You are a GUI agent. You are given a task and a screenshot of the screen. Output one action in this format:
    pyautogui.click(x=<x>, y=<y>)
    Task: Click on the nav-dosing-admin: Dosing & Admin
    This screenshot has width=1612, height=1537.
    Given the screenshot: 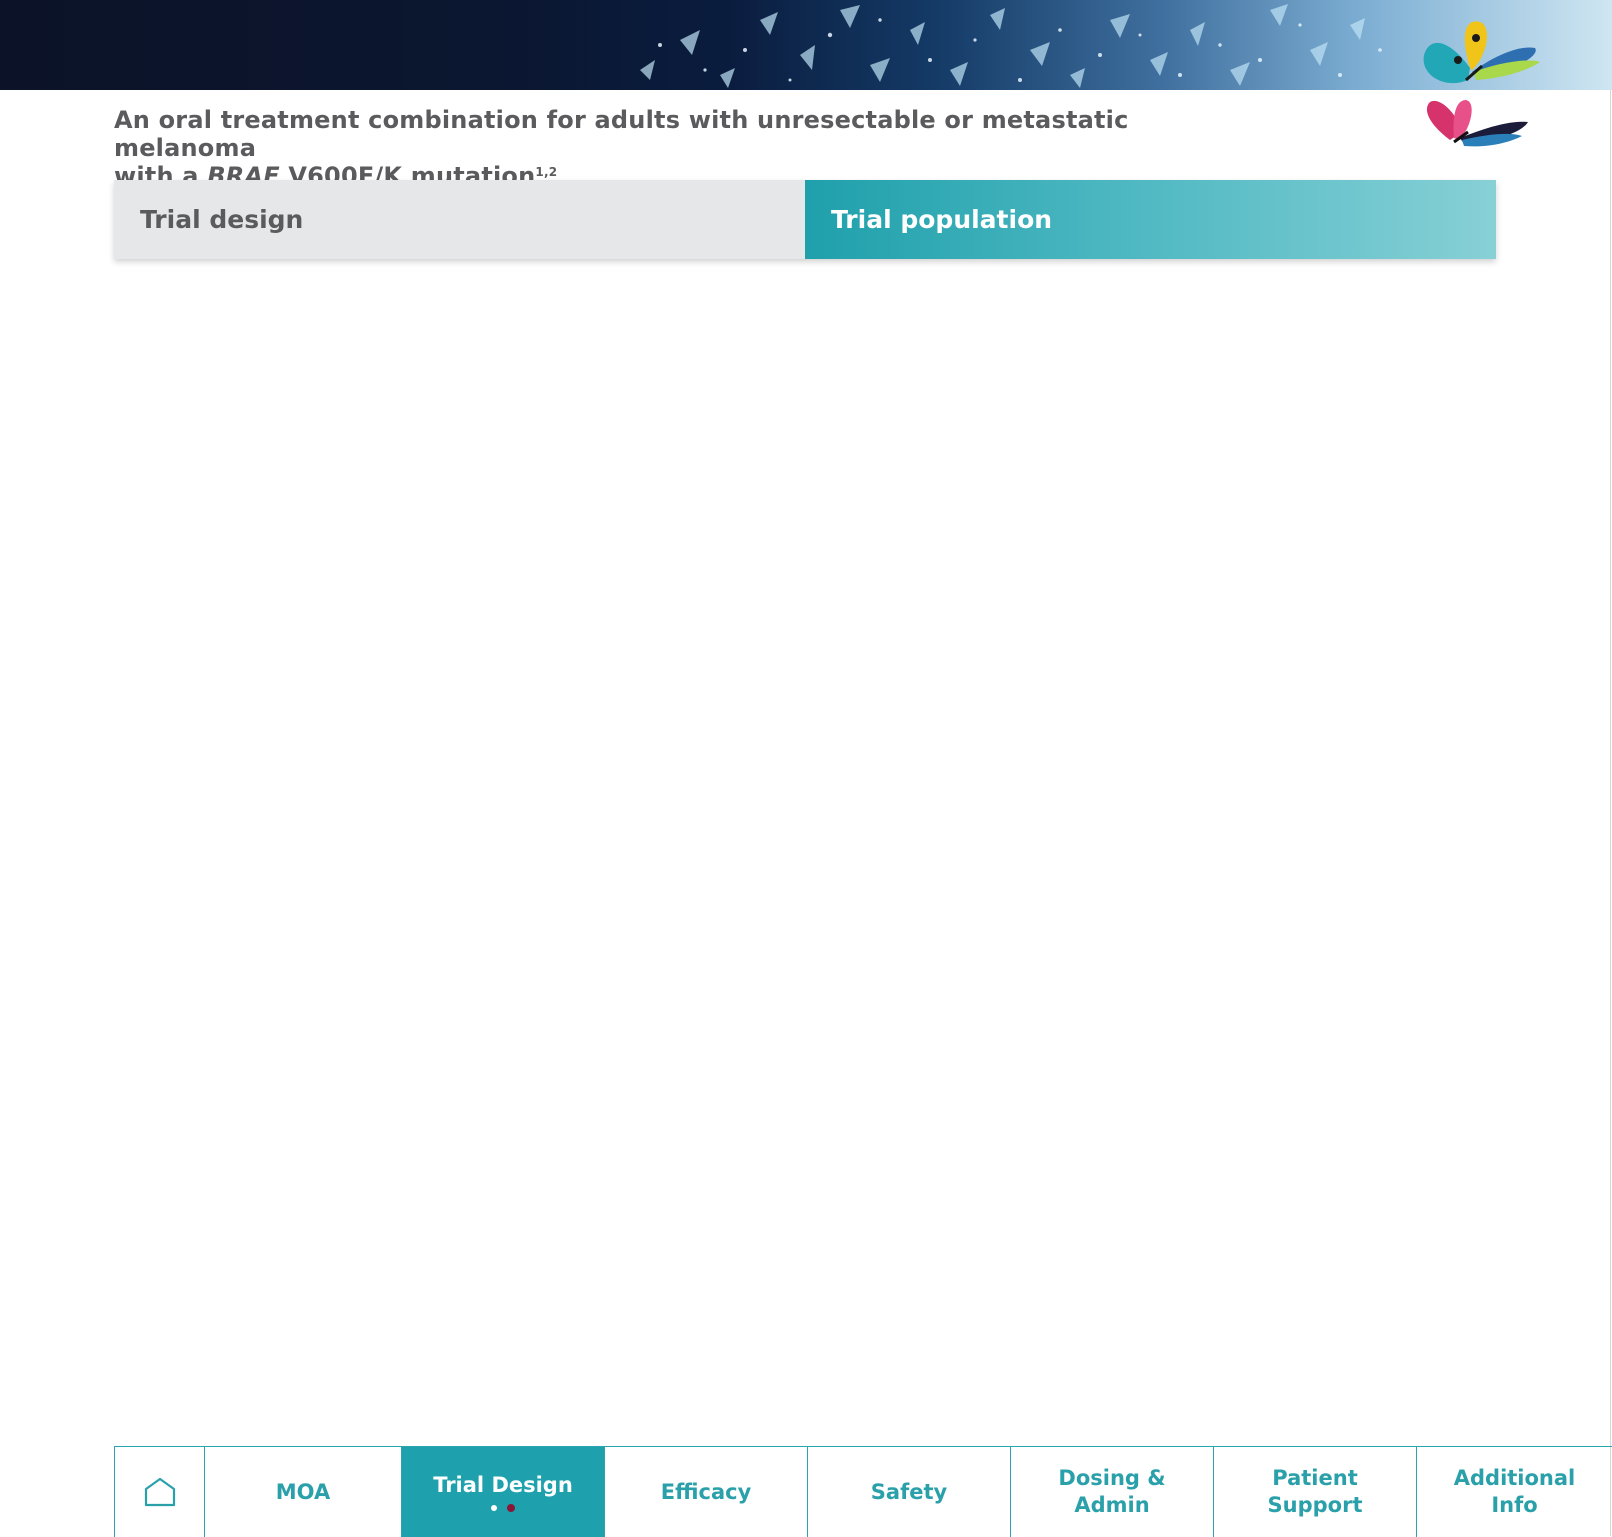 What is the action you would take?
    pyautogui.click(x=1111, y=1492)
    